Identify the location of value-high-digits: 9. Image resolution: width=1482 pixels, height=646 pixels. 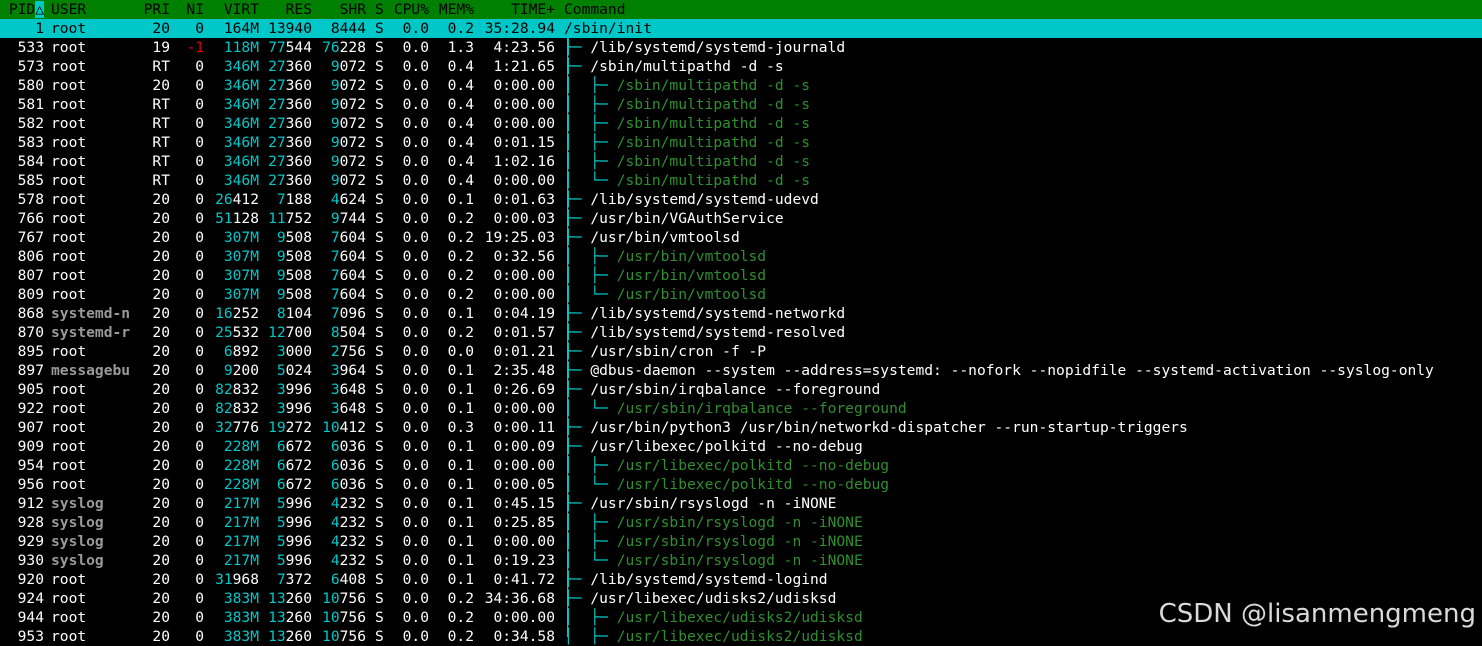
(335, 66).